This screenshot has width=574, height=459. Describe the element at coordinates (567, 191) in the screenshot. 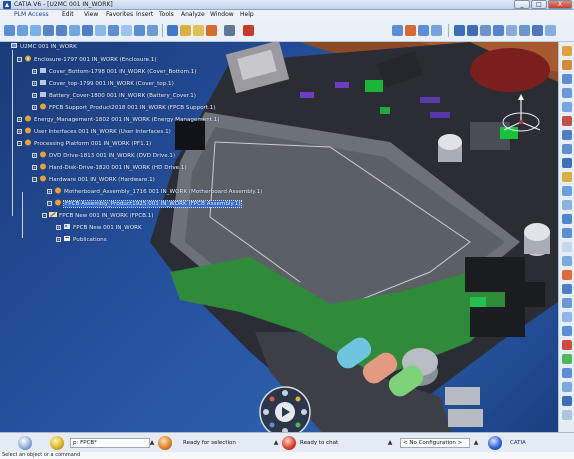

I see `section-icon` at that location.